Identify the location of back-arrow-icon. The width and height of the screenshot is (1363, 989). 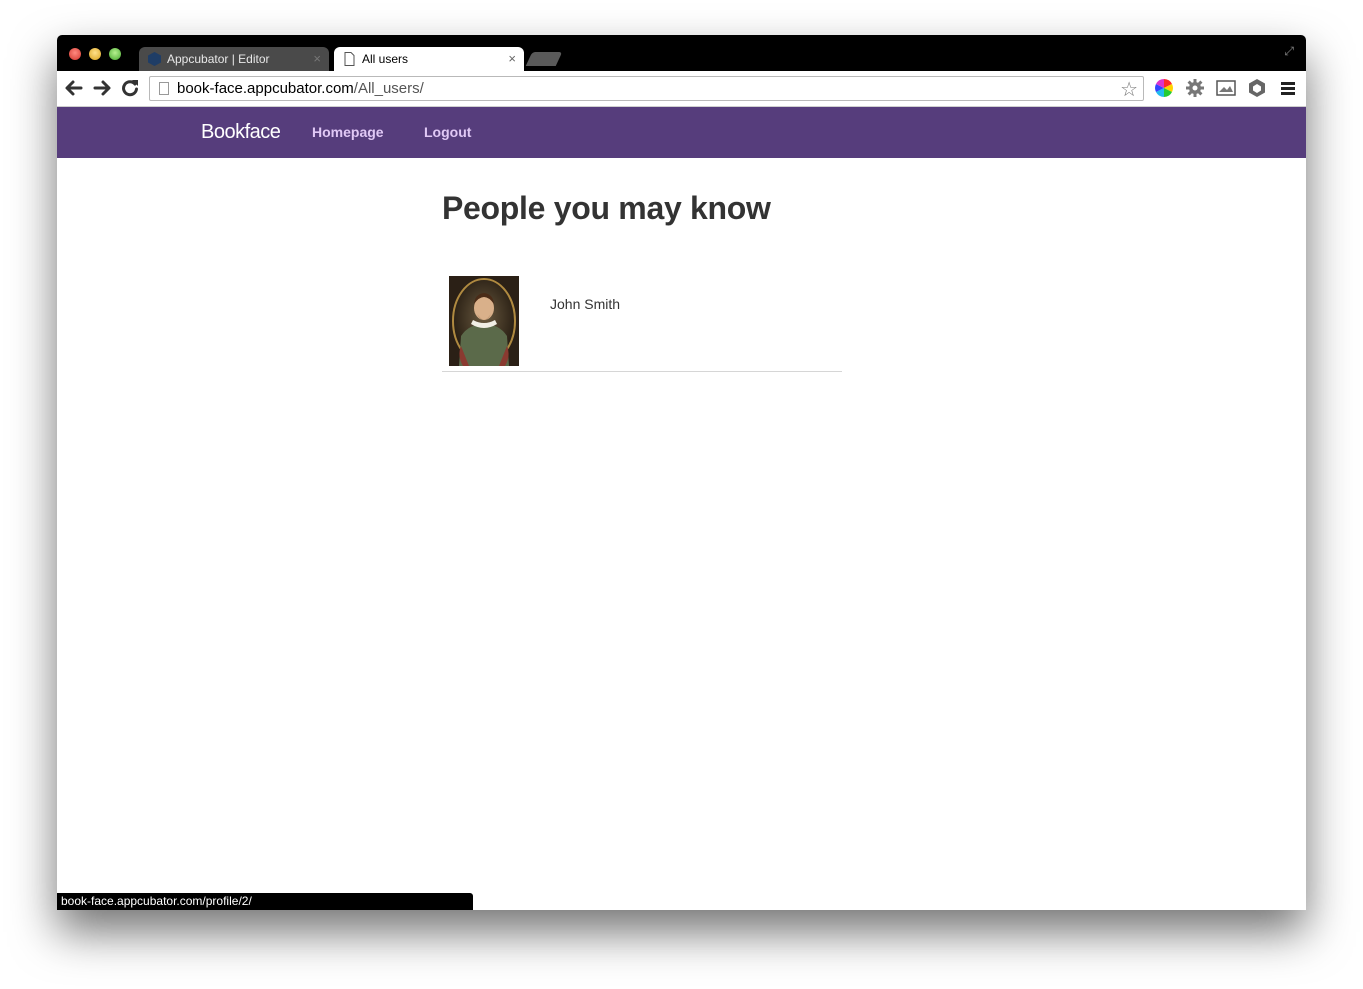
(74, 88).